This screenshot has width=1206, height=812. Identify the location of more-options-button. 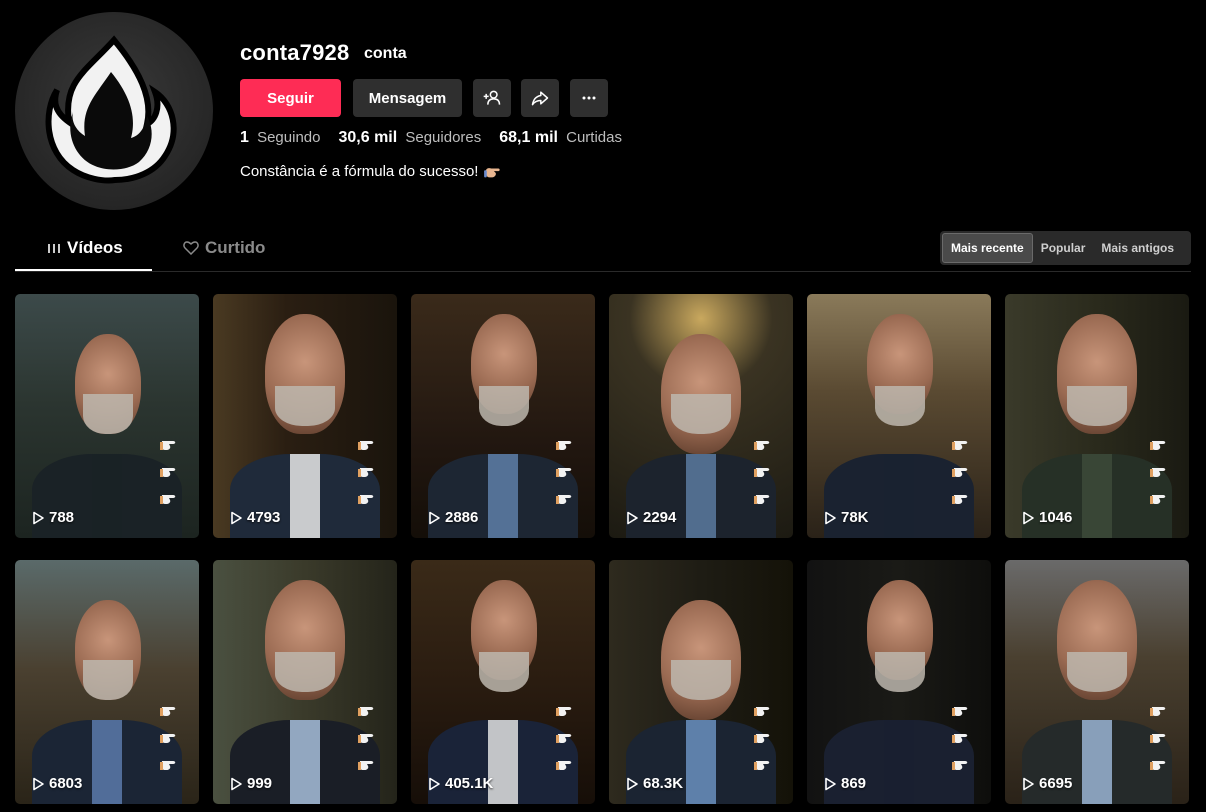
(589, 98).